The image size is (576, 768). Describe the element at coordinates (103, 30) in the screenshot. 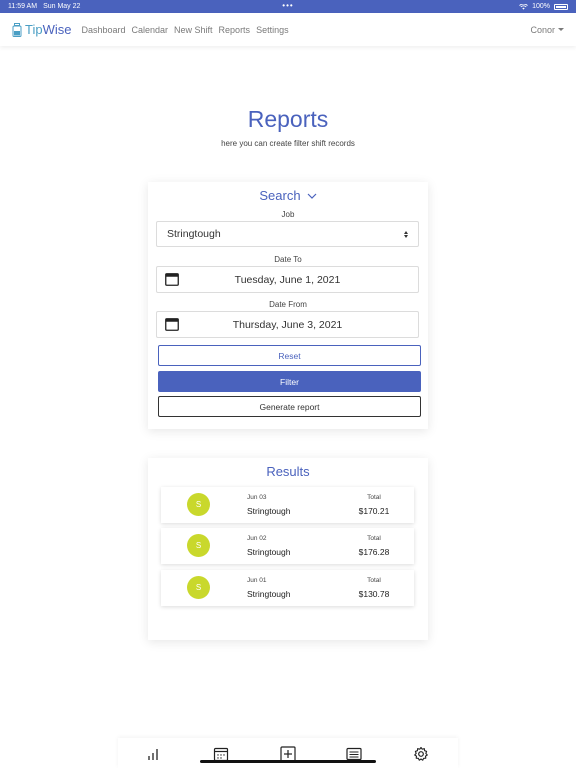

I see `nav-dashboard: Dashboard` at that location.